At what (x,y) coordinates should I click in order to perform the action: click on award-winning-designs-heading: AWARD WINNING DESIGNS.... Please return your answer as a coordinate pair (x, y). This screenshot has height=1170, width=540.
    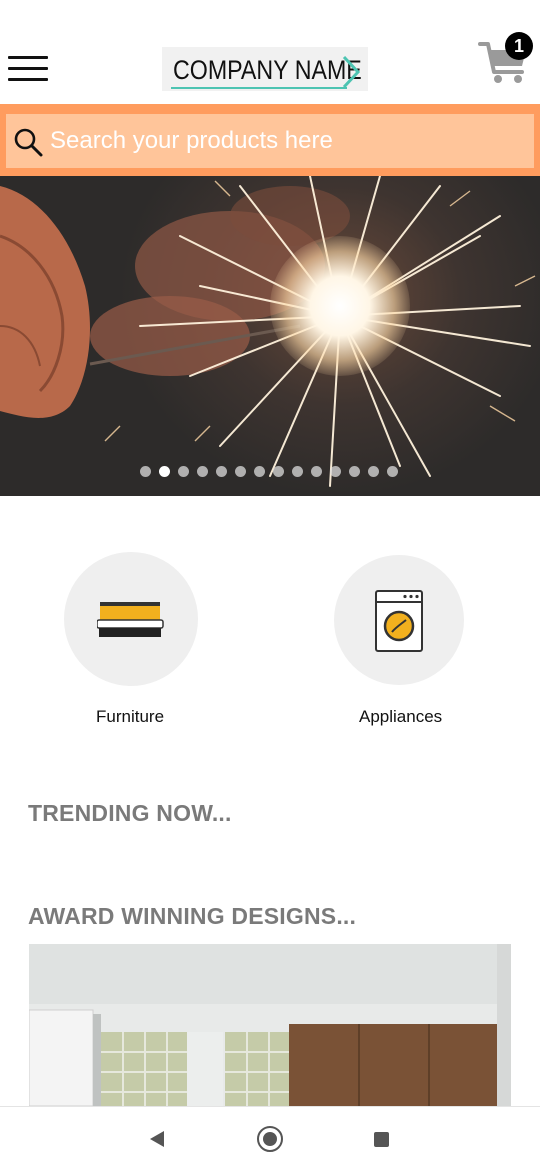
    Looking at the image, I should click on (192, 916).